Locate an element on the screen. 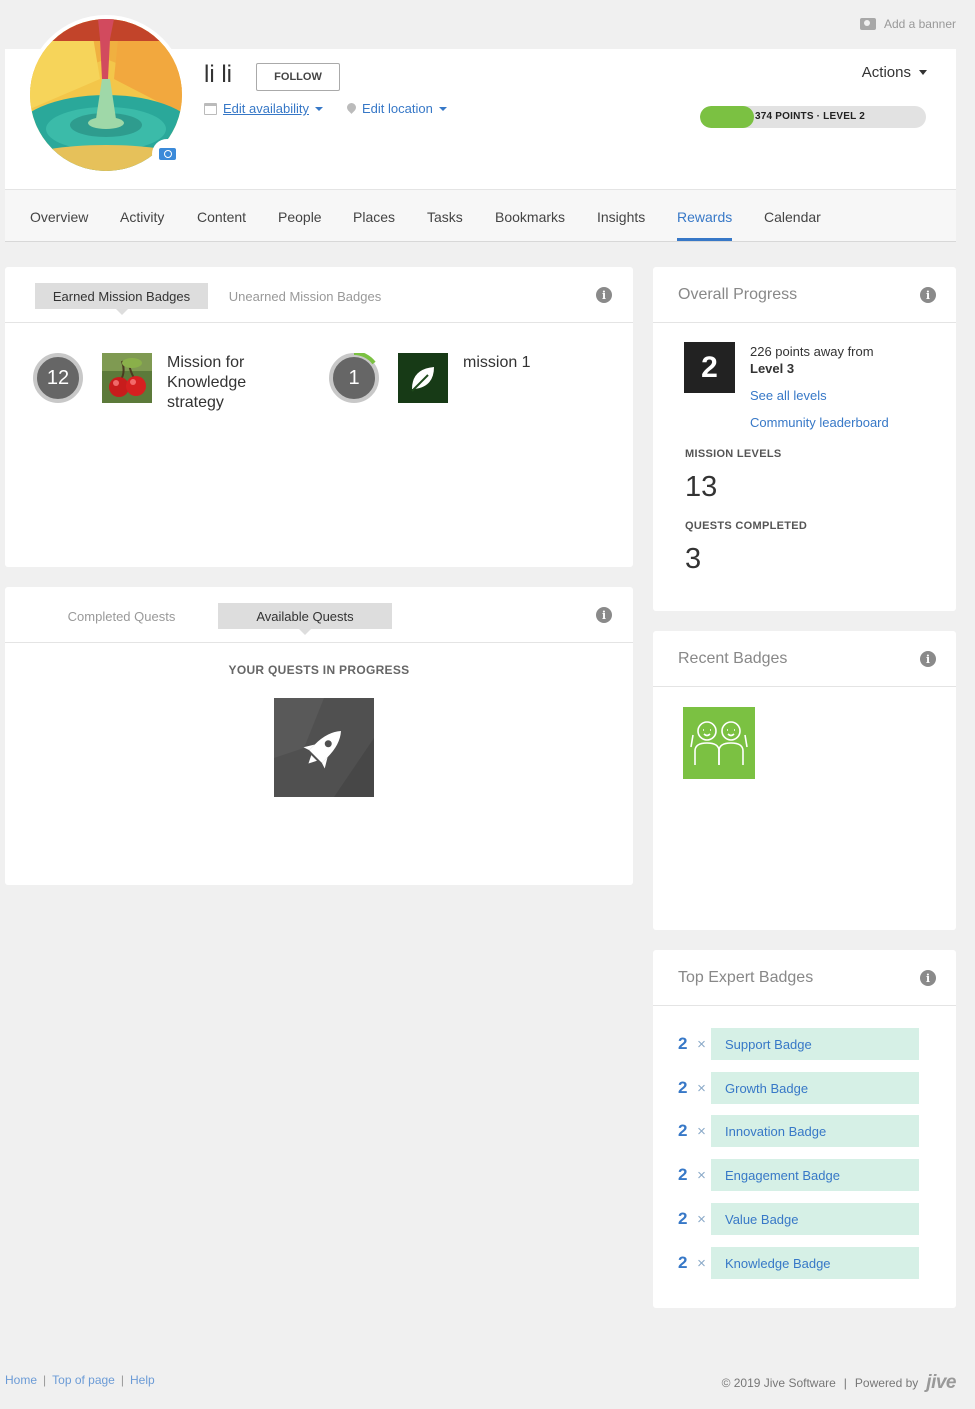  jive-logo: jive is located at coordinates (941, 1383).